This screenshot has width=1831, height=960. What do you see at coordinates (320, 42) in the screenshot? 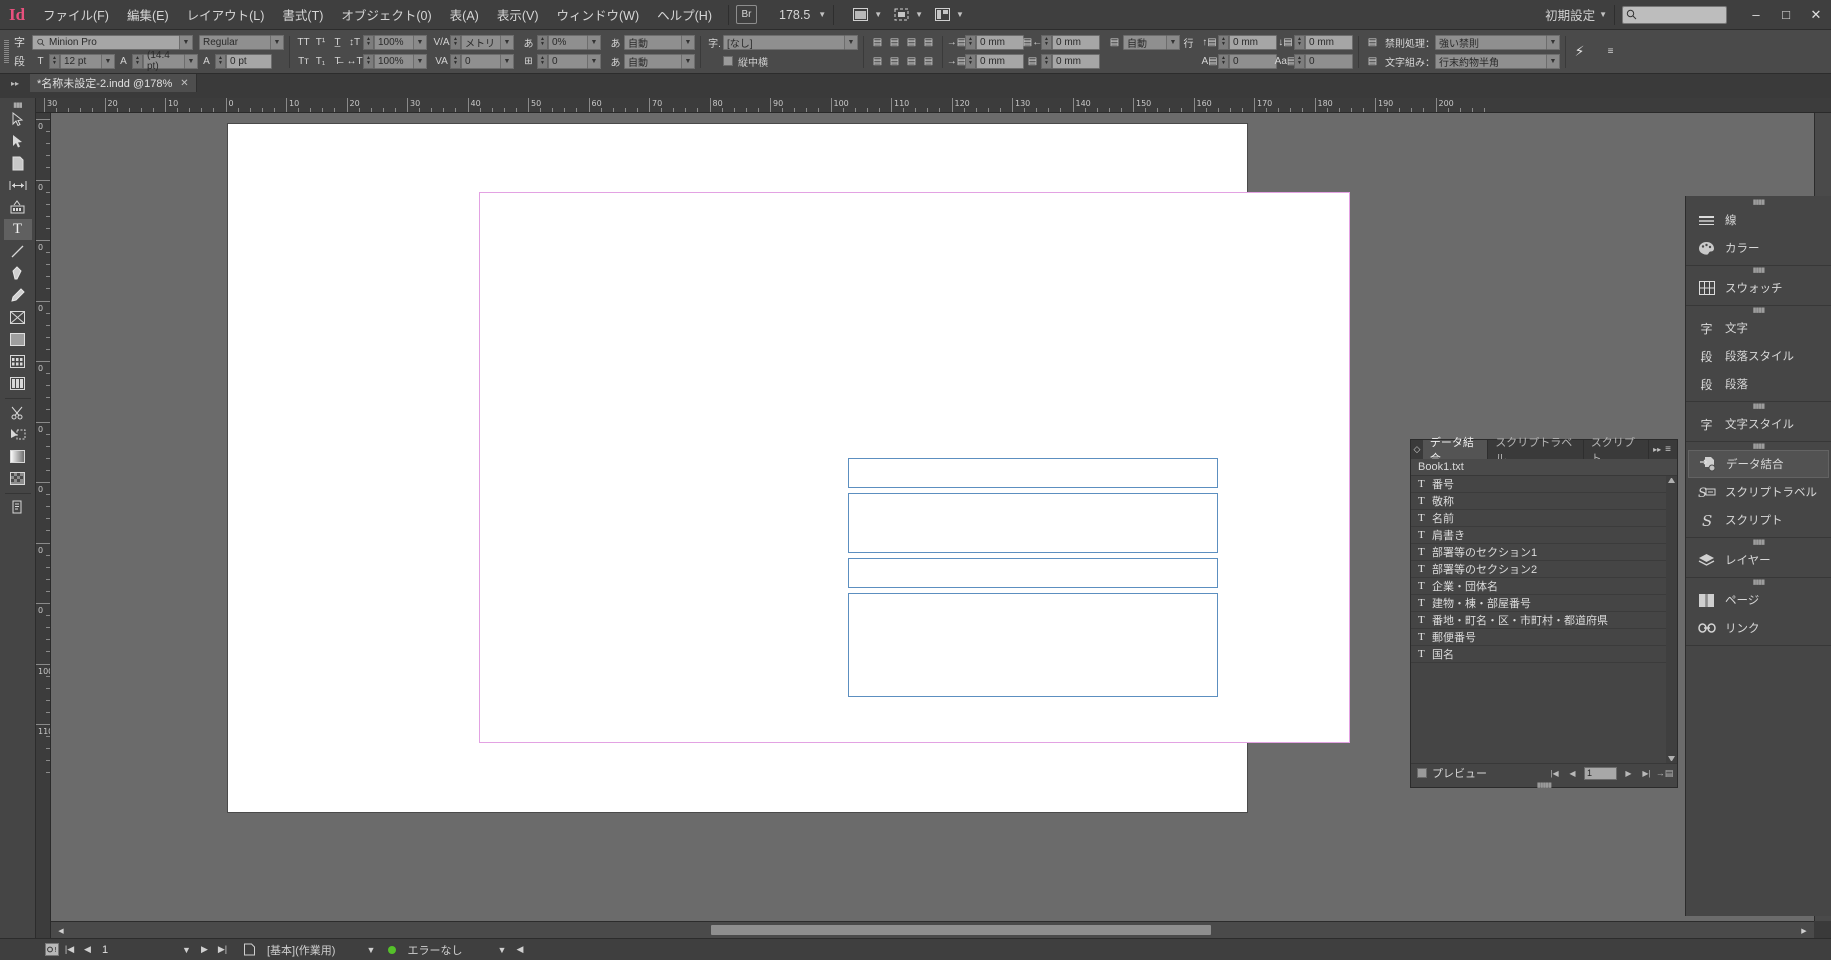
I see `superscript-button: T¹` at bounding box center [320, 42].